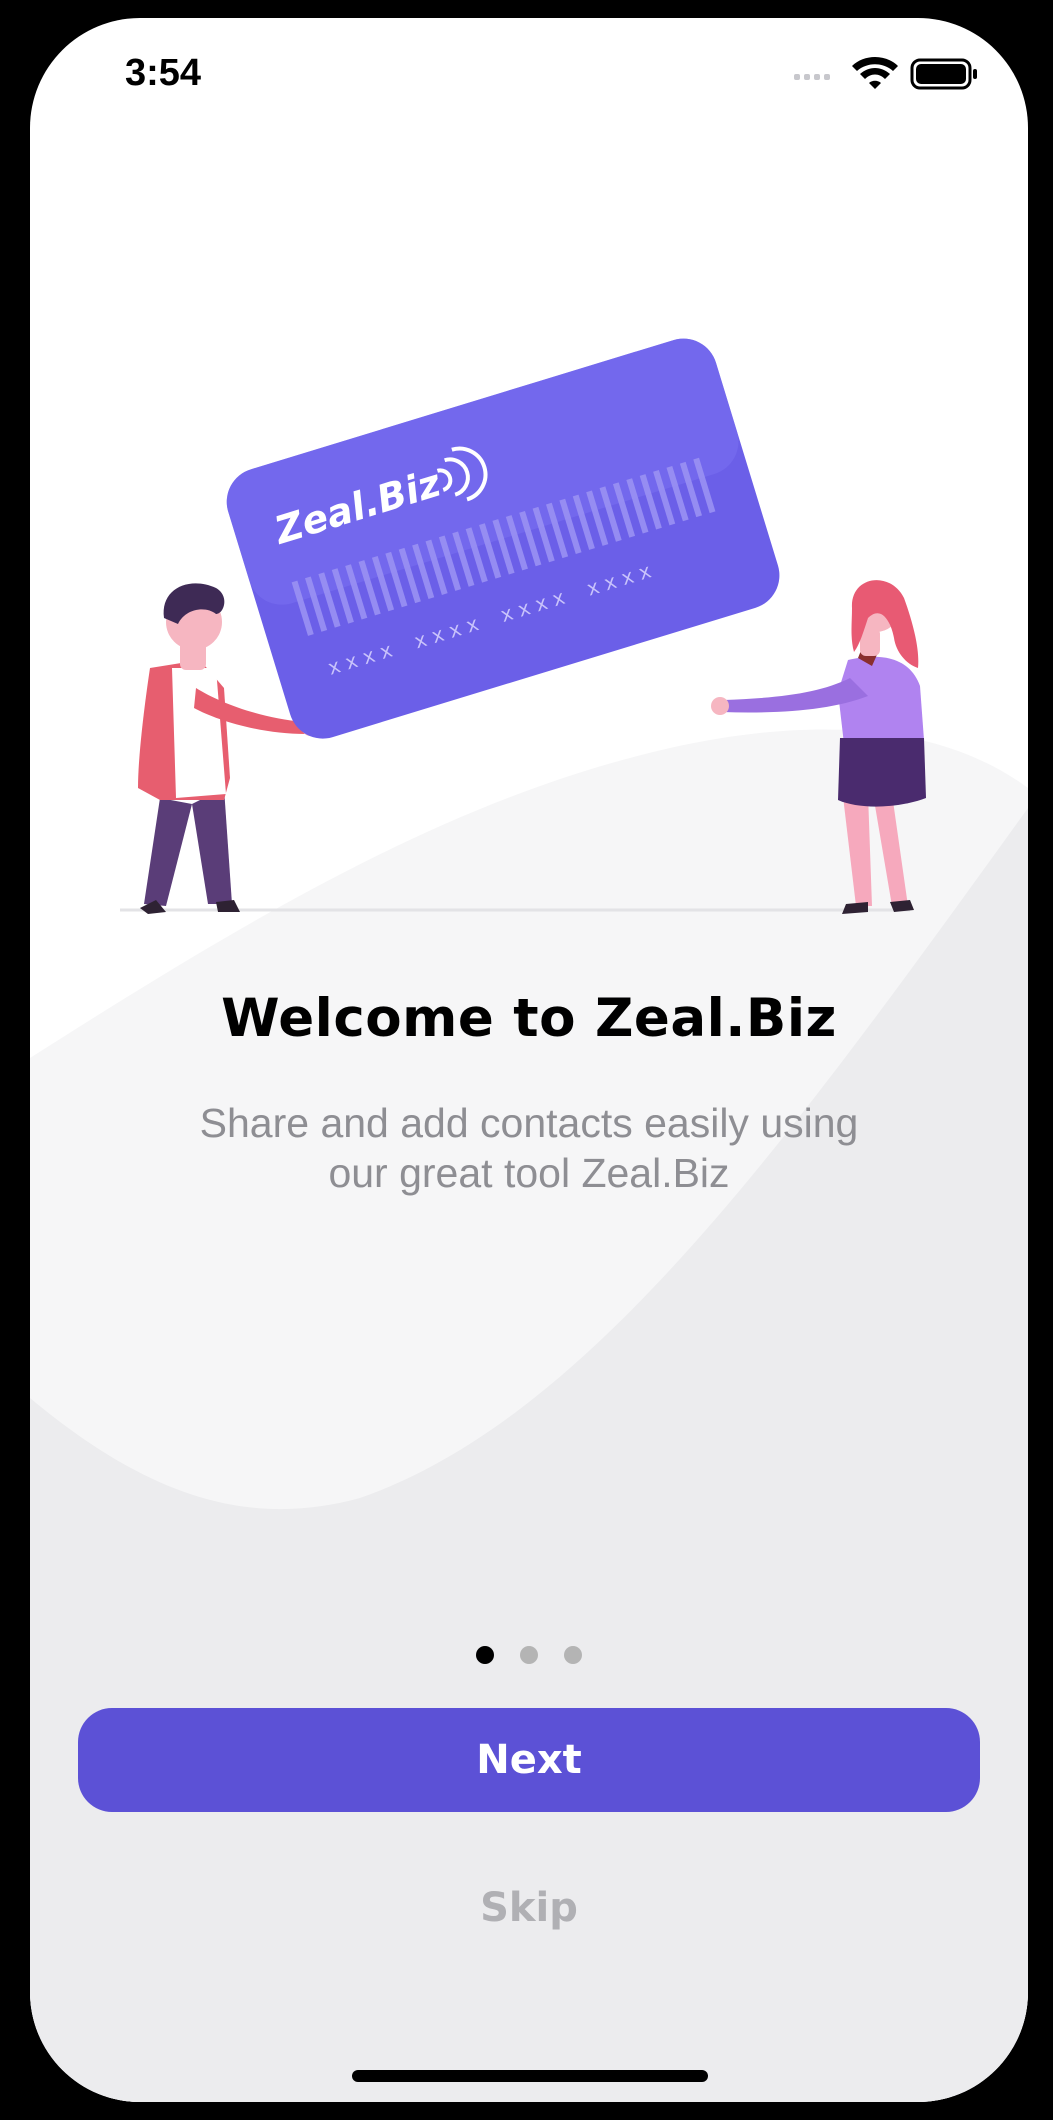  I want to click on wifi-icon, so click(875, 73).